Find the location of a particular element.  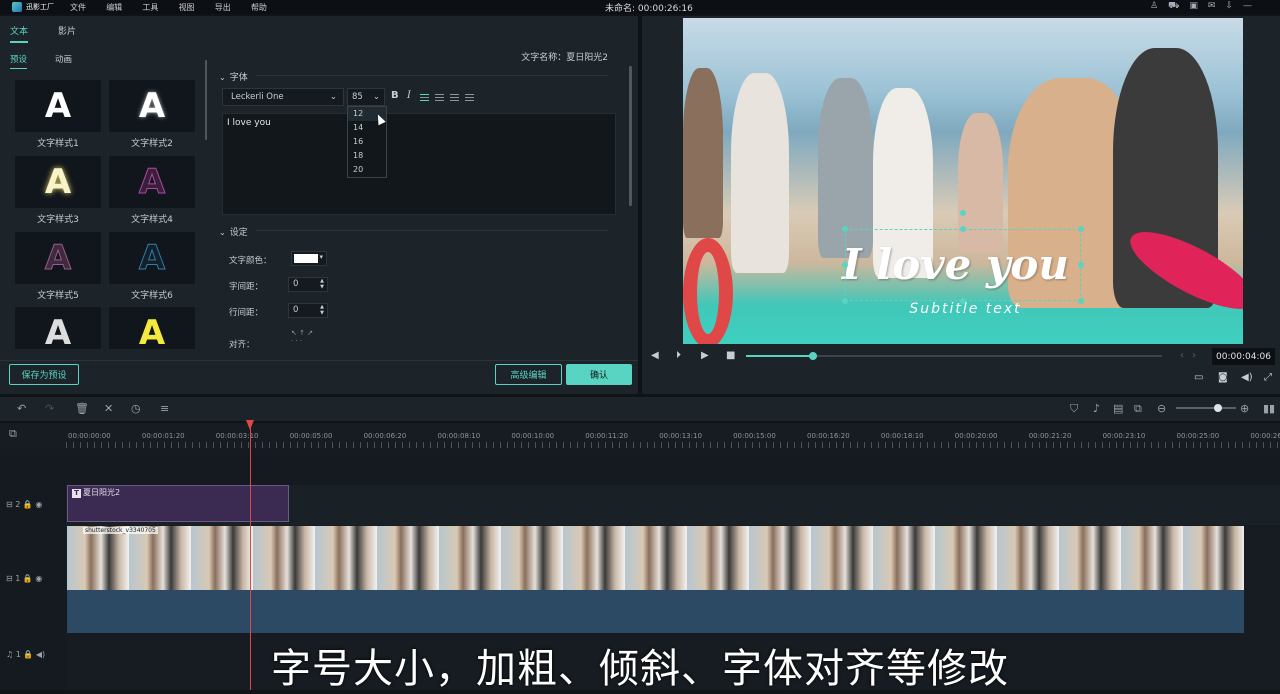

align-right-icon is located at coordinates (454, 97).